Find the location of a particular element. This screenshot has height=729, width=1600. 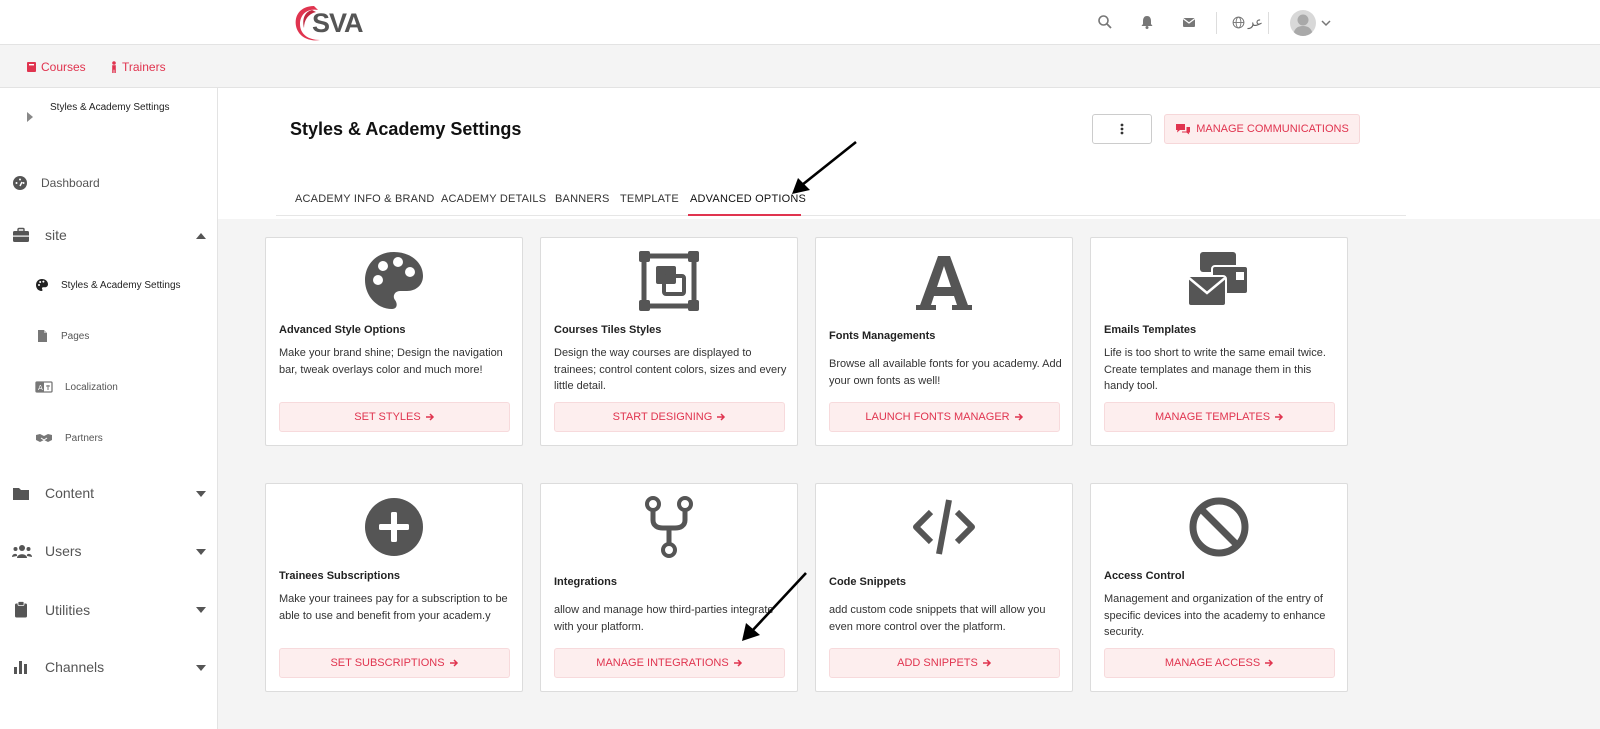

manage-templates-button: MANAGE TEMPLATES is located at coordinates (1219, 417).